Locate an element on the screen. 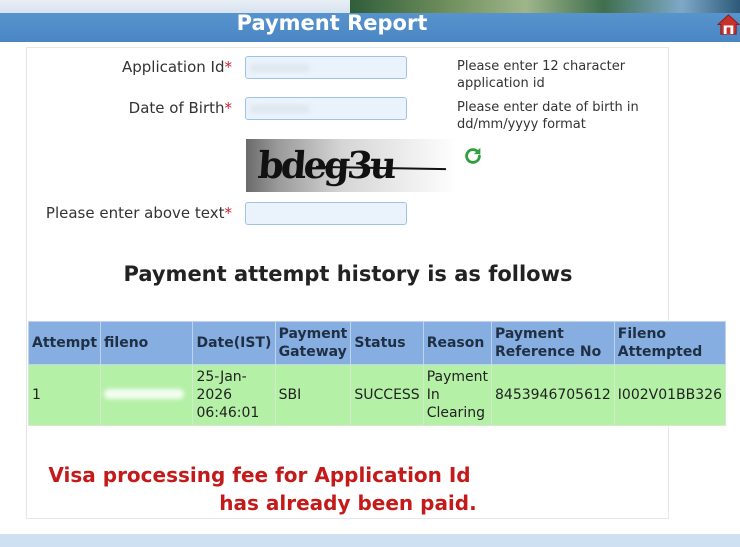 The width and height of the screenshot is (740, 547). fileno-redacted is located at coordinates (144, 394).